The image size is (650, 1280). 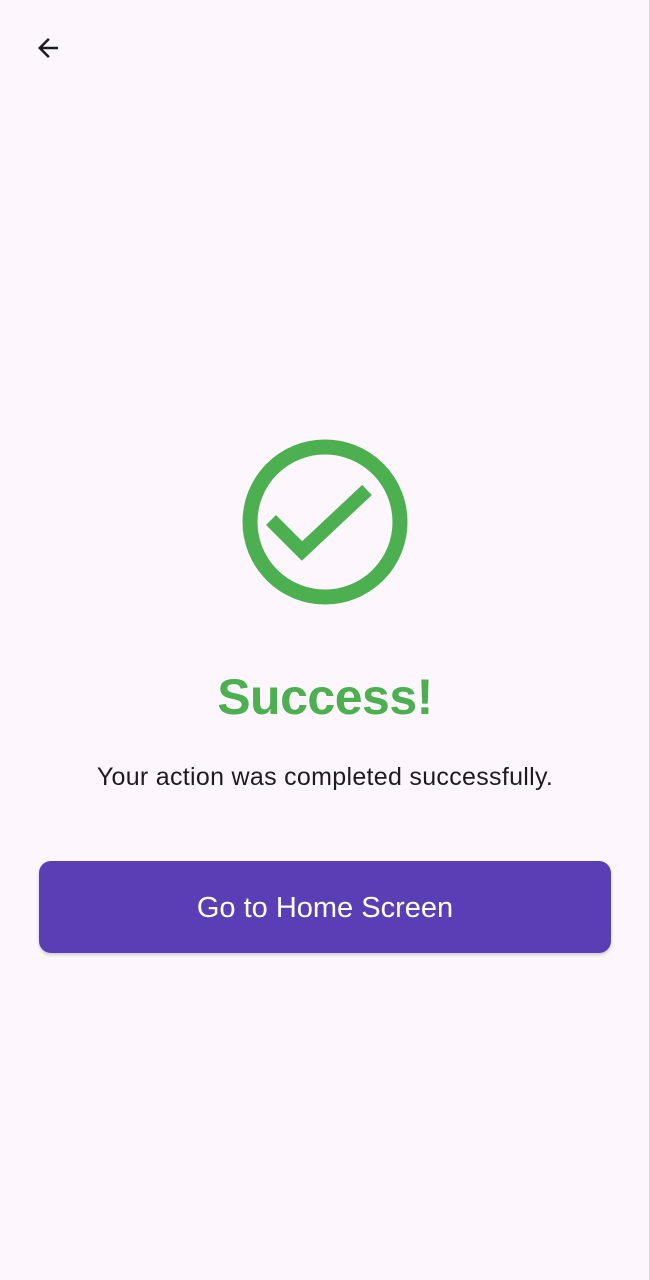 I want to click on success-title: Success!, so click(x=325, y=697).